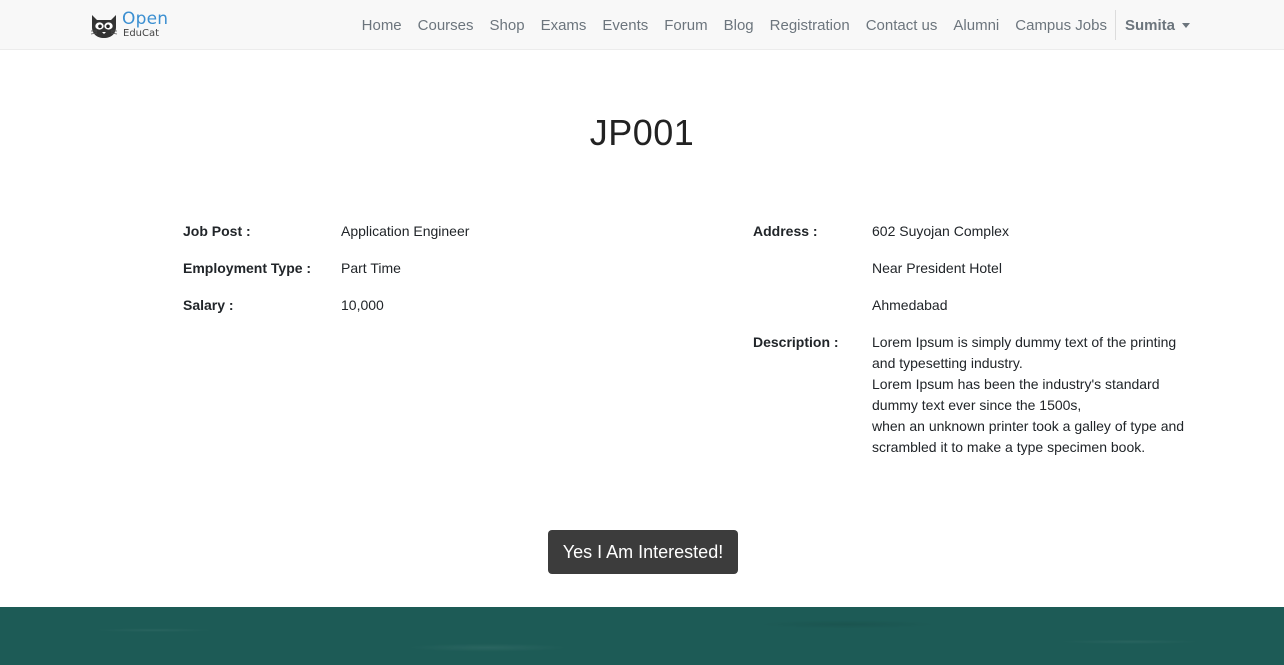 This screenshot has width=1284, height=665. Describe the element at coordinates (371, 268) in the screenshot. I see `employment-type-value: Part Time` at that location.